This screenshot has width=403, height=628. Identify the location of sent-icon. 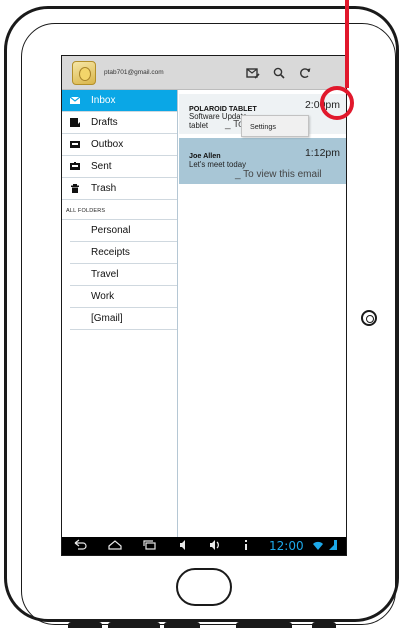
(75, 166).